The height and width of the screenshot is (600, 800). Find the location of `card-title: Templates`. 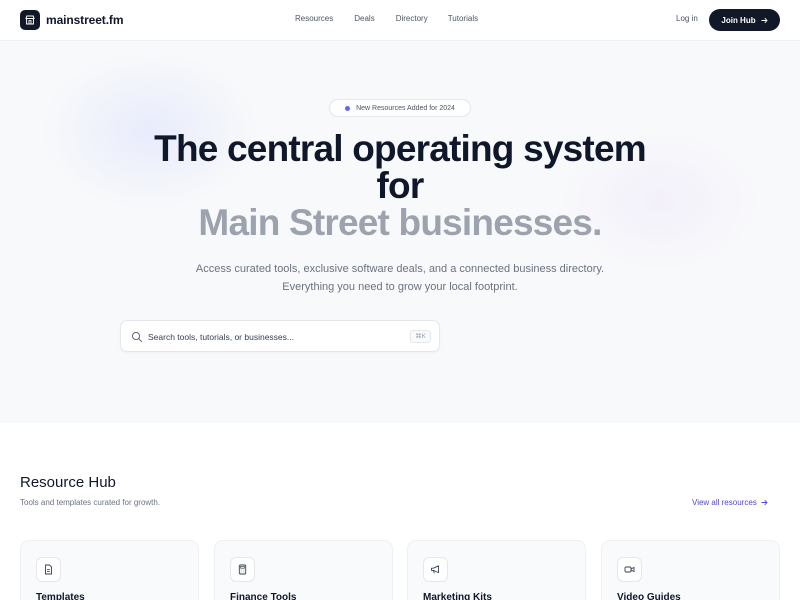

card-title: Templates is located at coordinates (60, 596).